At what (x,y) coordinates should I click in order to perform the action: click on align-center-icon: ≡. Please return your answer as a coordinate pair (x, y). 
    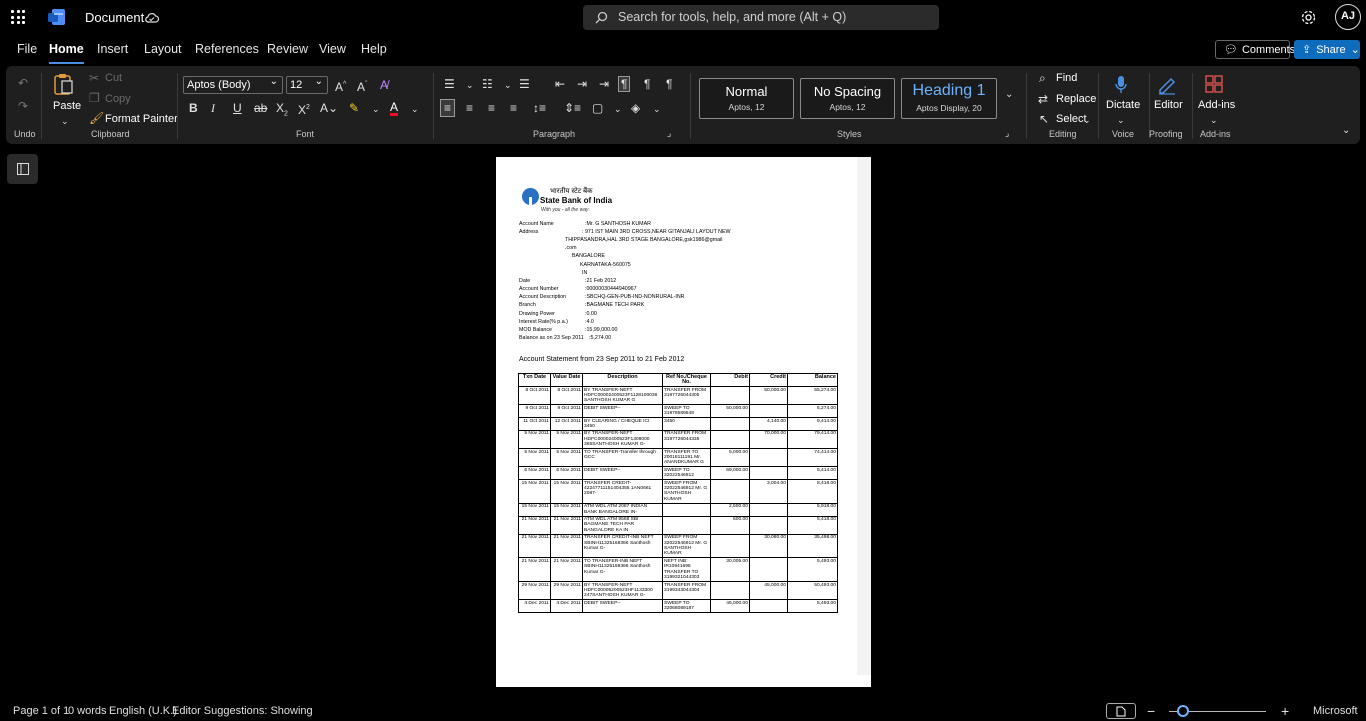
    Looking at the image, I should click on (469, 108).